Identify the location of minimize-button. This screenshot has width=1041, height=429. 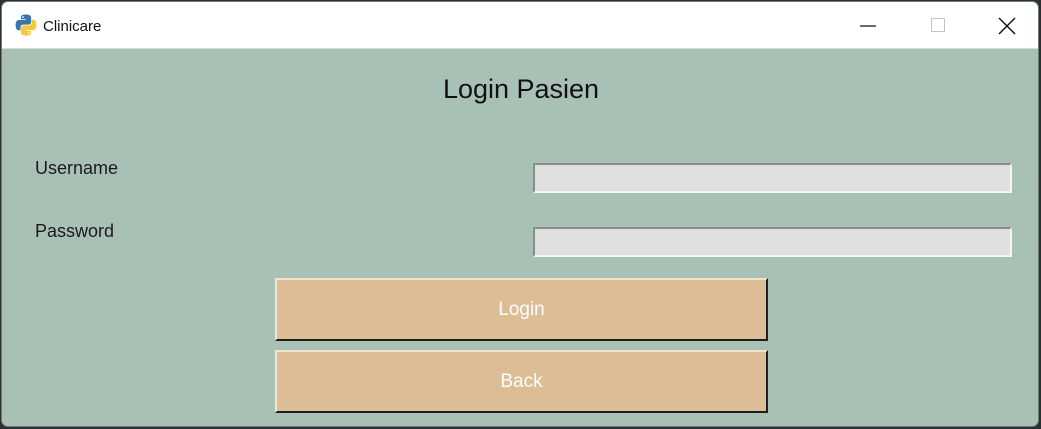
(868, 25).